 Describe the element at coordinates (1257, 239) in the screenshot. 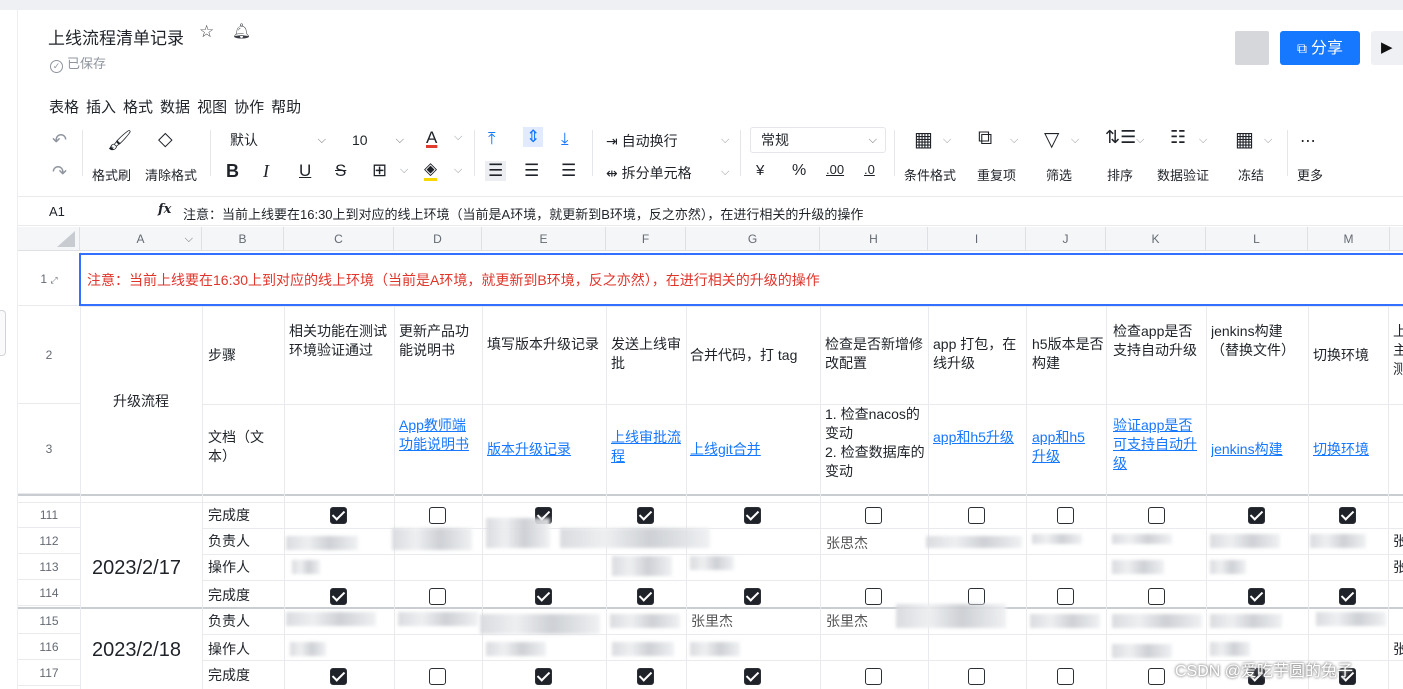

I see `column-header-l: L` at that location.